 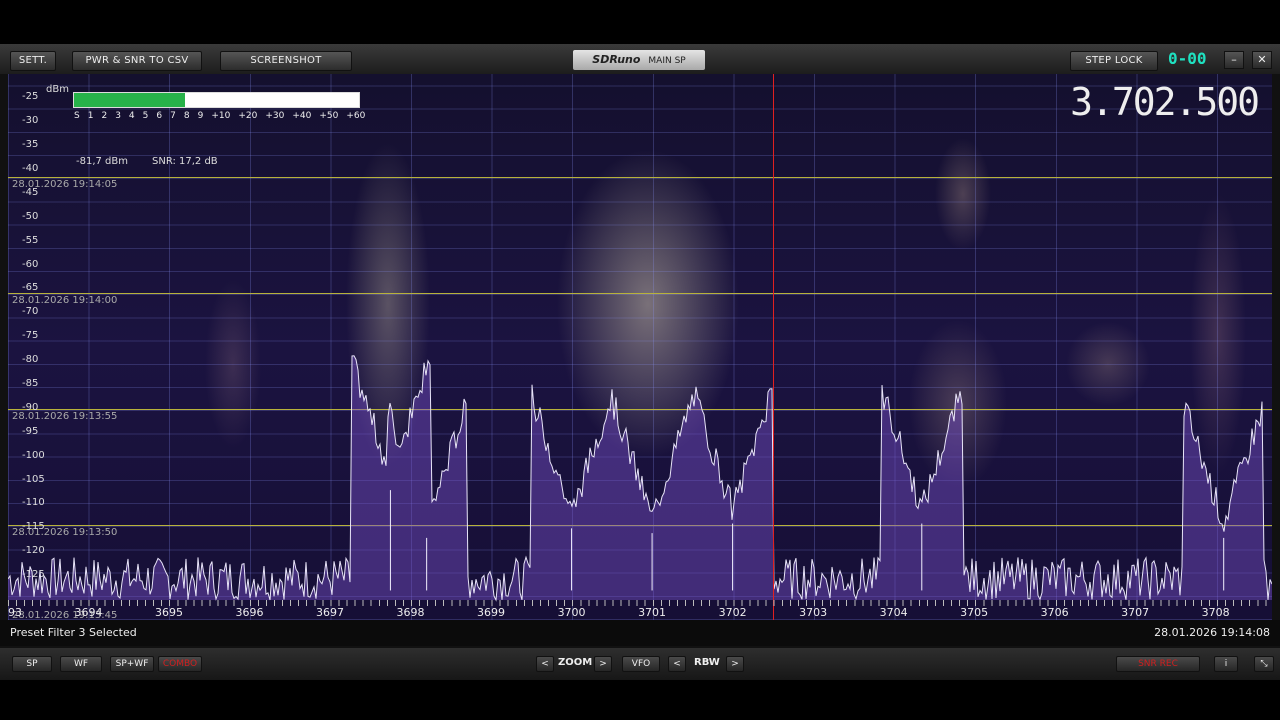 I want to click on rbw-label: RBW, so click(x=707, y=662).